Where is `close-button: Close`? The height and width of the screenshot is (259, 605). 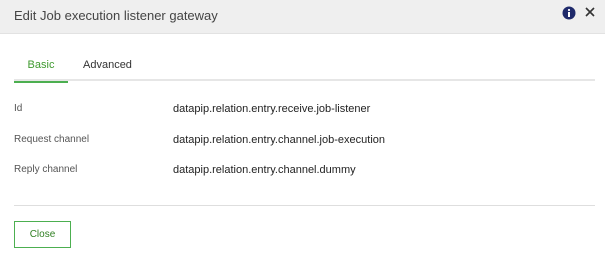
close-button: Close is located at coordinates (42, 234).